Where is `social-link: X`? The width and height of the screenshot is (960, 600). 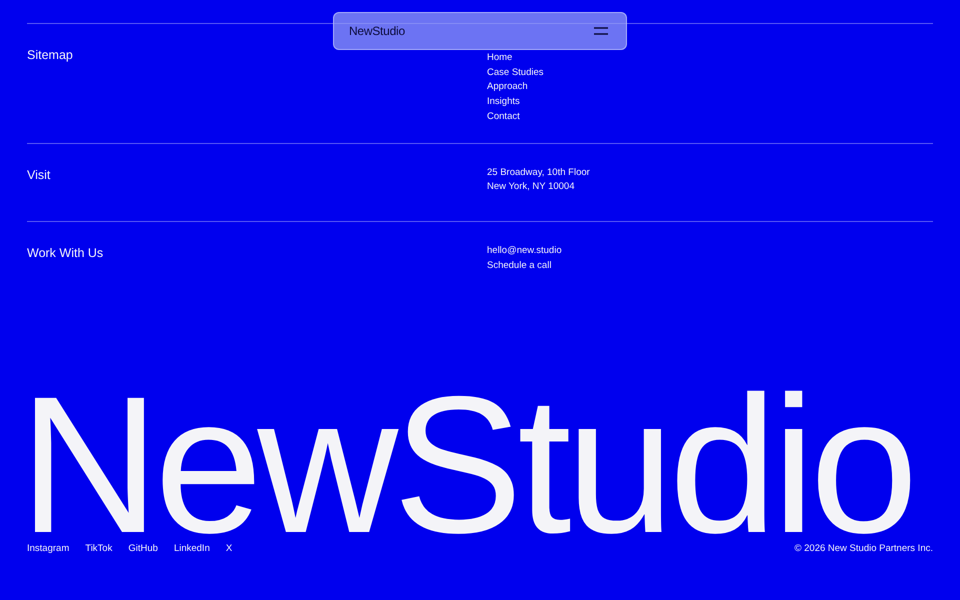
social-link: X is located at coordinates (229, 548).